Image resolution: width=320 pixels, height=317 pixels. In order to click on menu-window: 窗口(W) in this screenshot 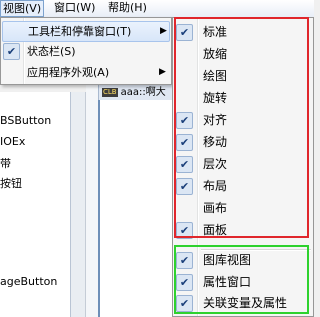, I will do `click(74, 8)`.